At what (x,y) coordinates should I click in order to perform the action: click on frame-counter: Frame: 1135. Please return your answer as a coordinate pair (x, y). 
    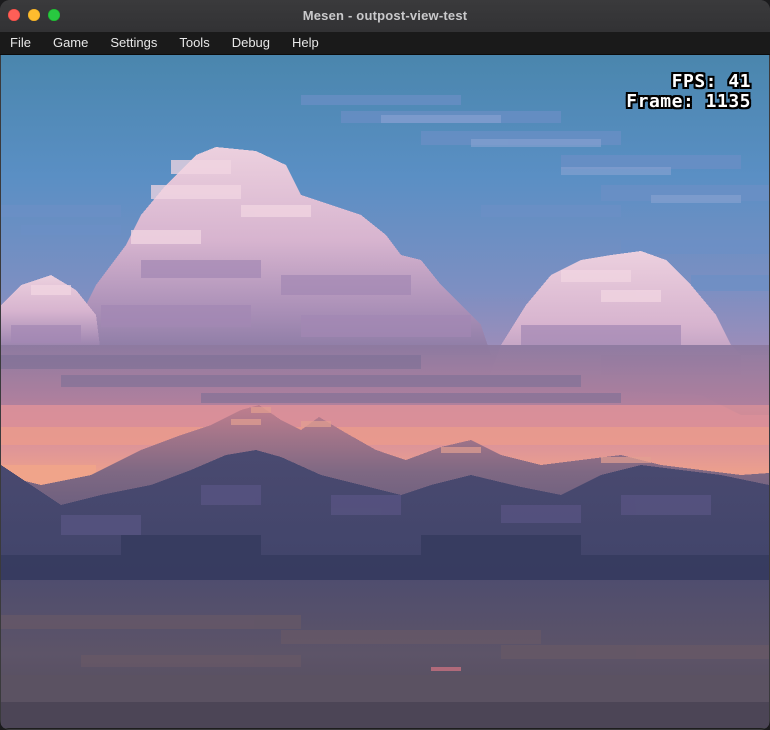
    Looking at the image, I should click on (688, 101).